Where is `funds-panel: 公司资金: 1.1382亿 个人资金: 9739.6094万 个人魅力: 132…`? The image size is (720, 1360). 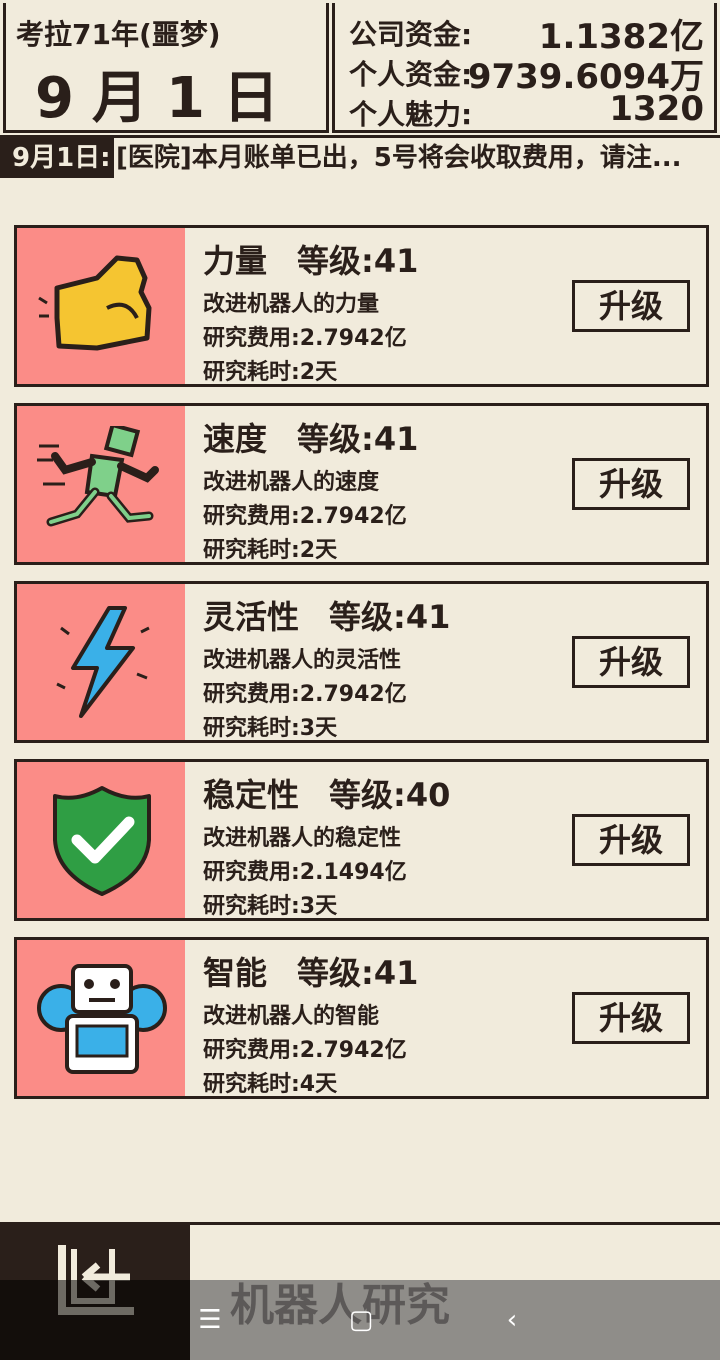 funds-panel: 公司资金: 1.1382亿 个人资金: 9739.6094万 个人魅力: 132… is located at coordinates (524, 68).